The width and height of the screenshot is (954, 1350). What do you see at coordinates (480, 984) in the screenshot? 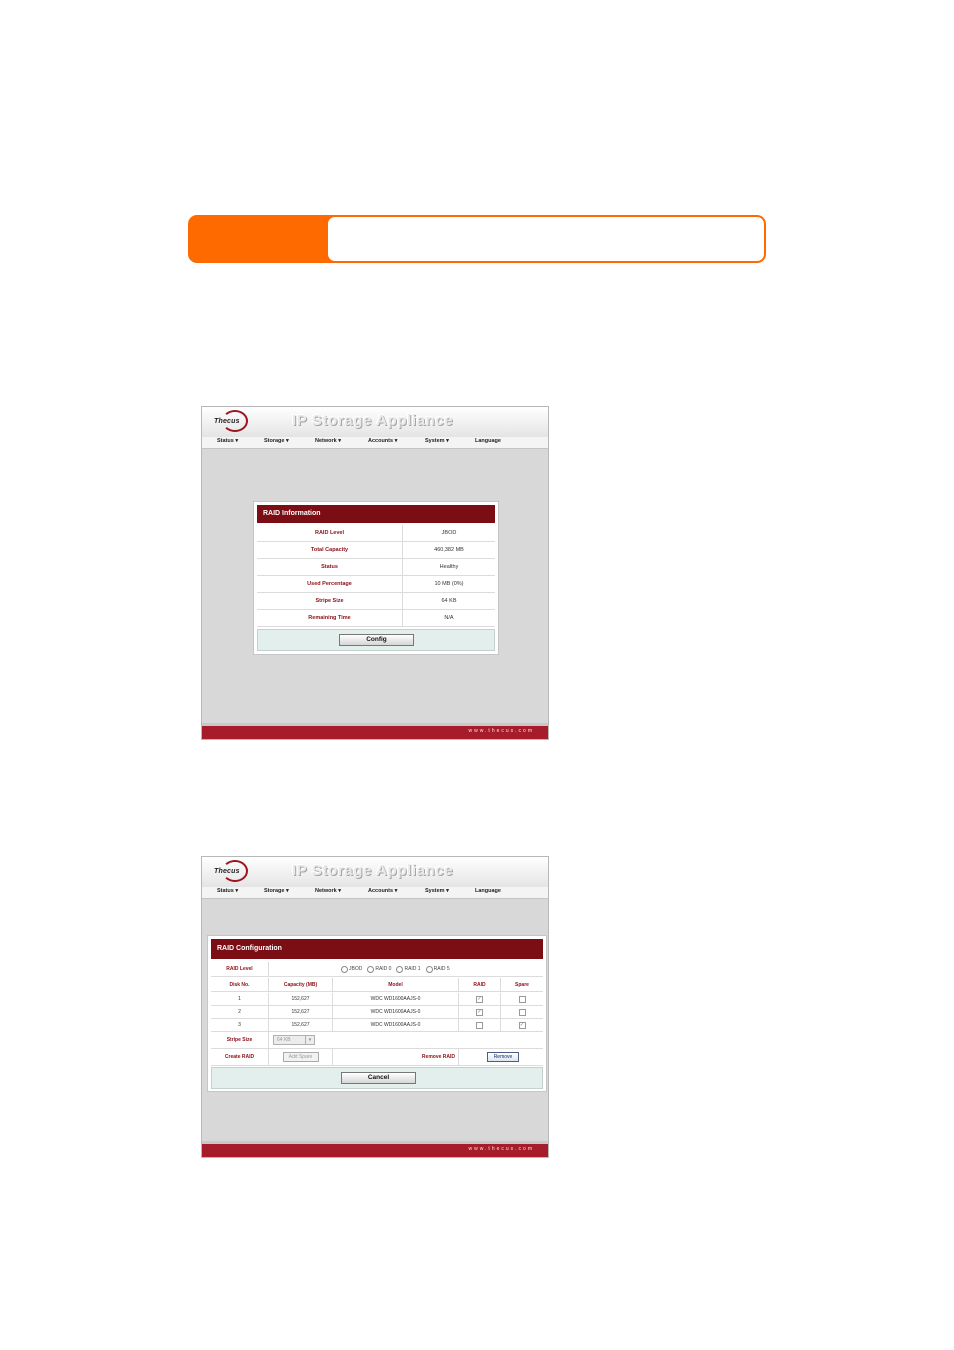
I see `col-raid: RAID` at bounding box center [480, 984].